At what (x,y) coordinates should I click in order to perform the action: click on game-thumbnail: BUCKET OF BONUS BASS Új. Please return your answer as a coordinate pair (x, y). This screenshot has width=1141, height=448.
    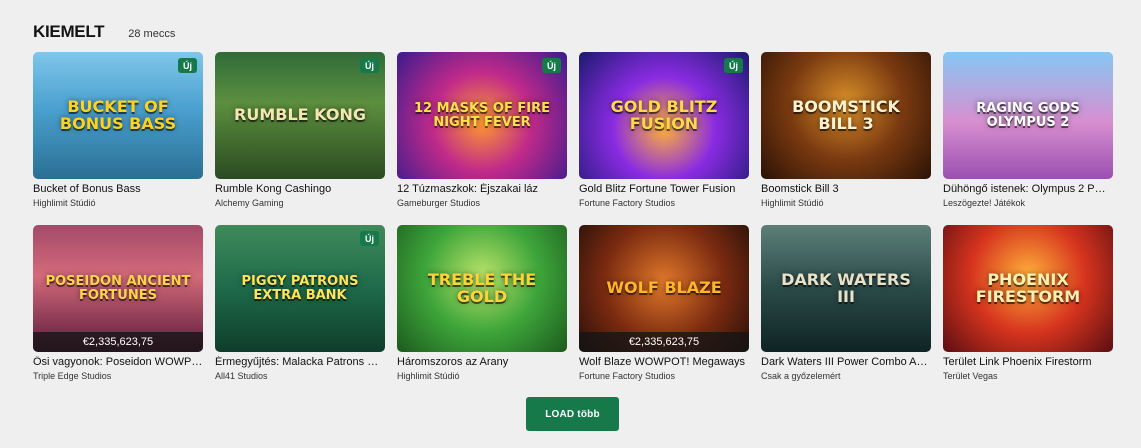
    Looking at the image, I should click on (118, 115).